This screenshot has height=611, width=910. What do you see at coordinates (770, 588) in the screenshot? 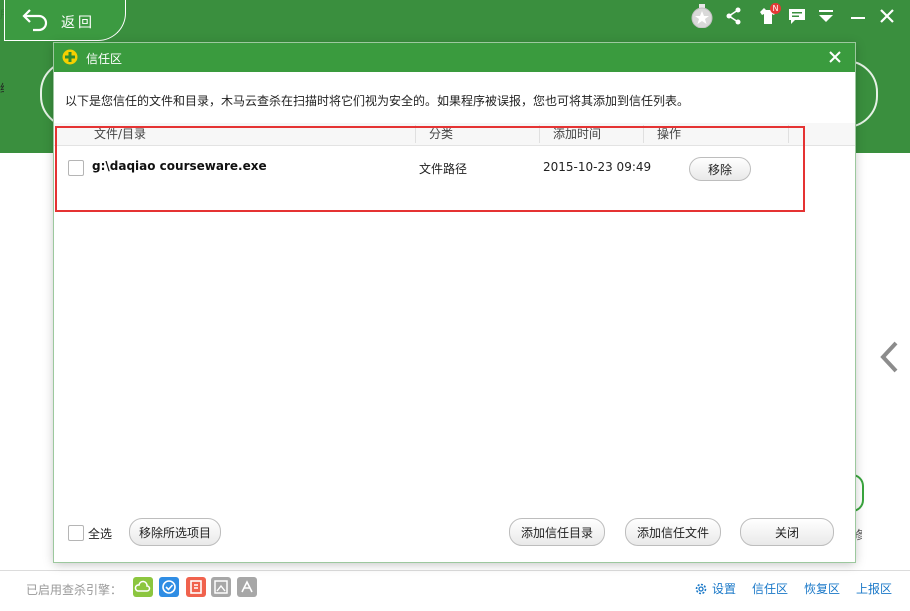
I see `trust-zone-link: 信任区` at bounding box center [770, 588].